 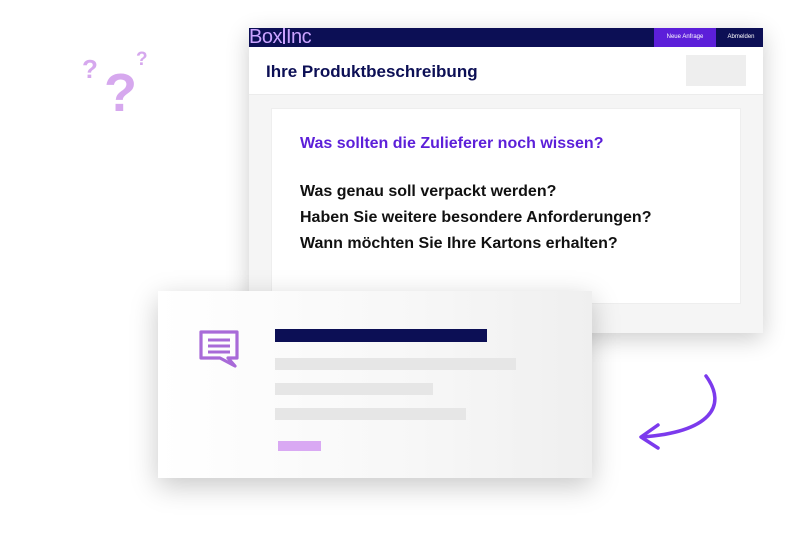 What do you see at coordinates (452, 143) in the screenshot?
I see `card-heading: Was sollten die Zulieferer noch wissen?` at bounding box center [452, 143].